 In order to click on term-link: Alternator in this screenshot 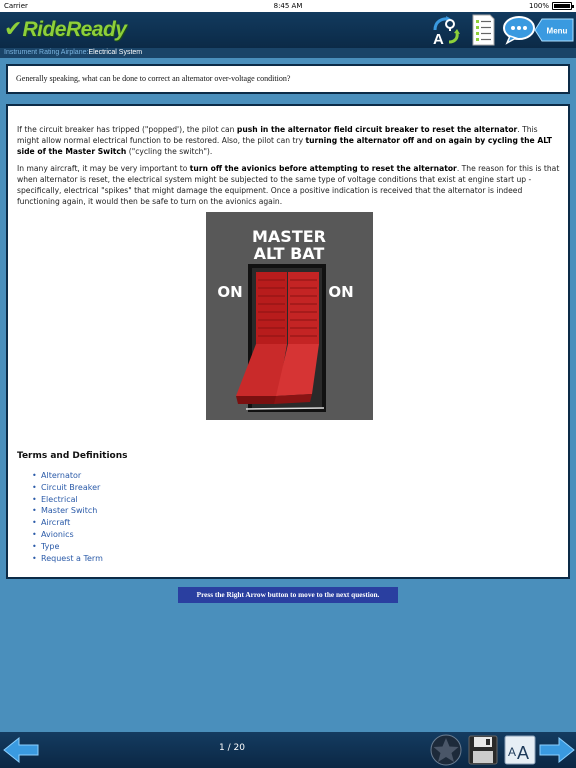, I will do `click(67, 476)`.